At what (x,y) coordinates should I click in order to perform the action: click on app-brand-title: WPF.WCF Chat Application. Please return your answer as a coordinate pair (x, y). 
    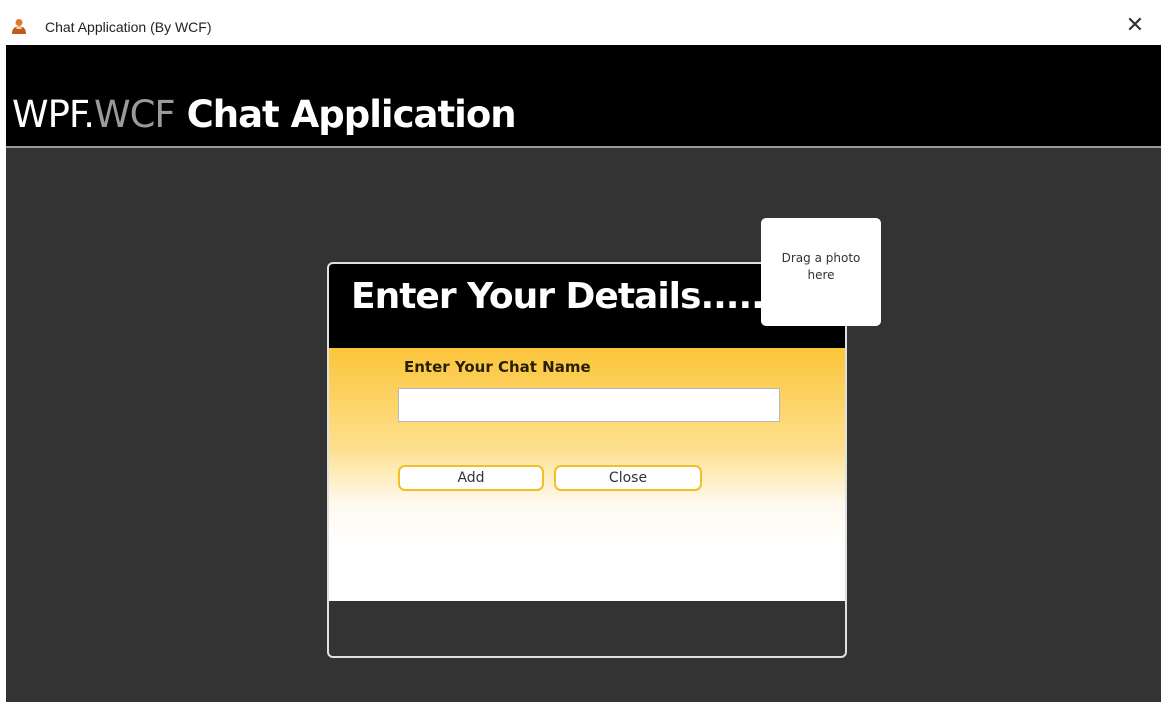
    Looking at the image, I should click on (264, 115).